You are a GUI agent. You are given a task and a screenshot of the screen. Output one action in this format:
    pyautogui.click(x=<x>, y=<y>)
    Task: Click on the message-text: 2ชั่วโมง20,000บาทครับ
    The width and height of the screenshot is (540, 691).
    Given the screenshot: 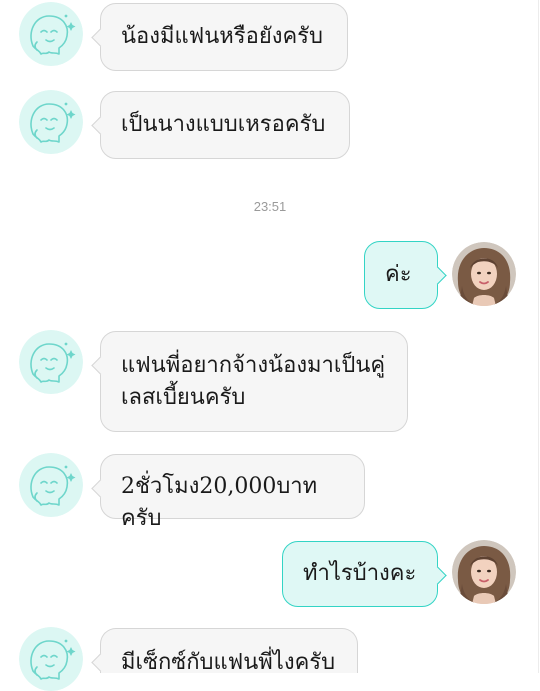 What is the action you would take?
    pyautogui.click(x=219, y=502)
    